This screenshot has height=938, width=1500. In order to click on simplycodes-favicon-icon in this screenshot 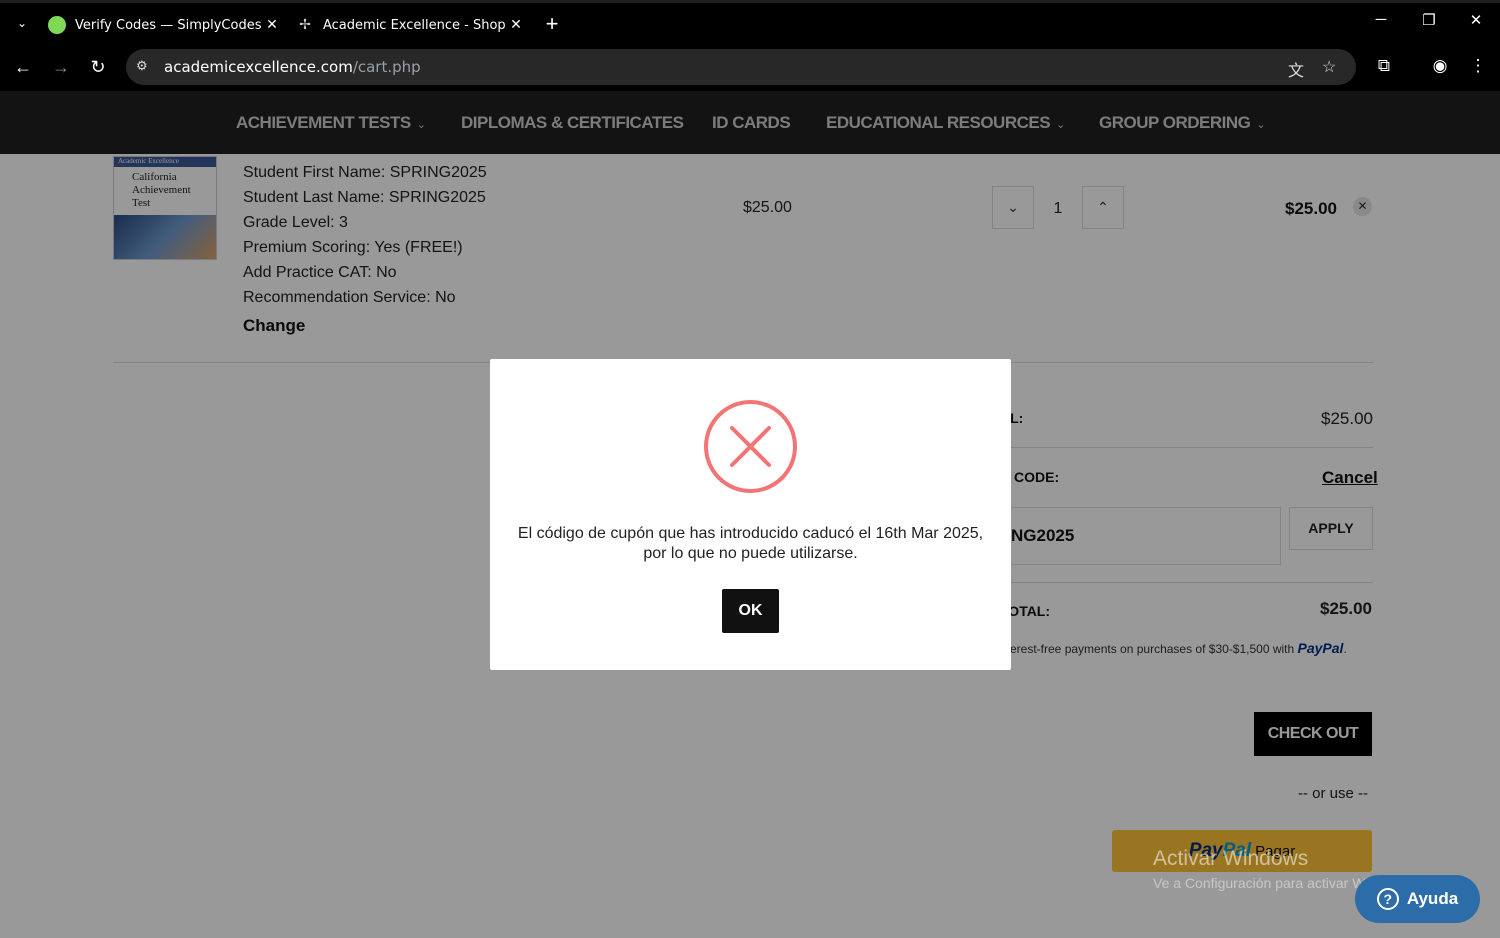, I will do `click(57, 25)`.